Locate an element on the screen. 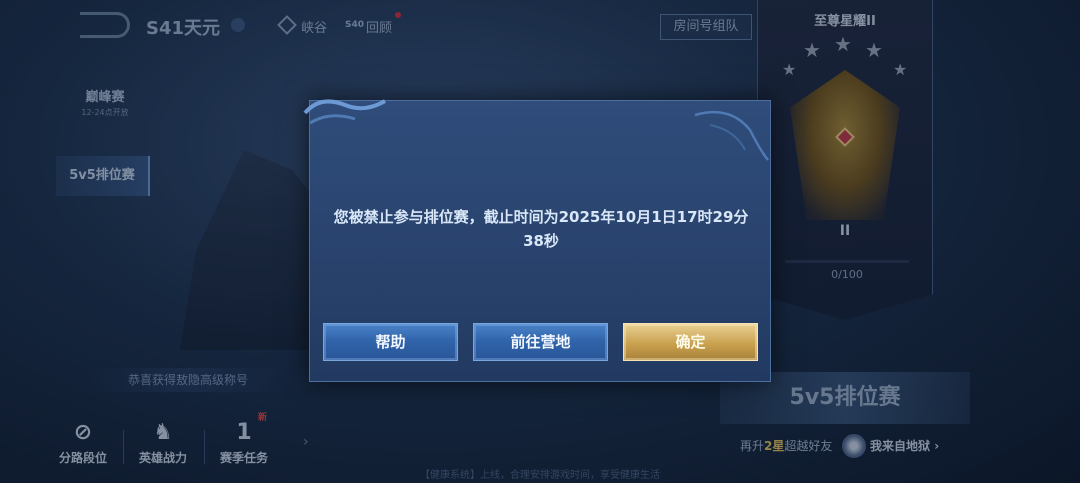  help-button: 帮助 is located at coordinates (390, 342).